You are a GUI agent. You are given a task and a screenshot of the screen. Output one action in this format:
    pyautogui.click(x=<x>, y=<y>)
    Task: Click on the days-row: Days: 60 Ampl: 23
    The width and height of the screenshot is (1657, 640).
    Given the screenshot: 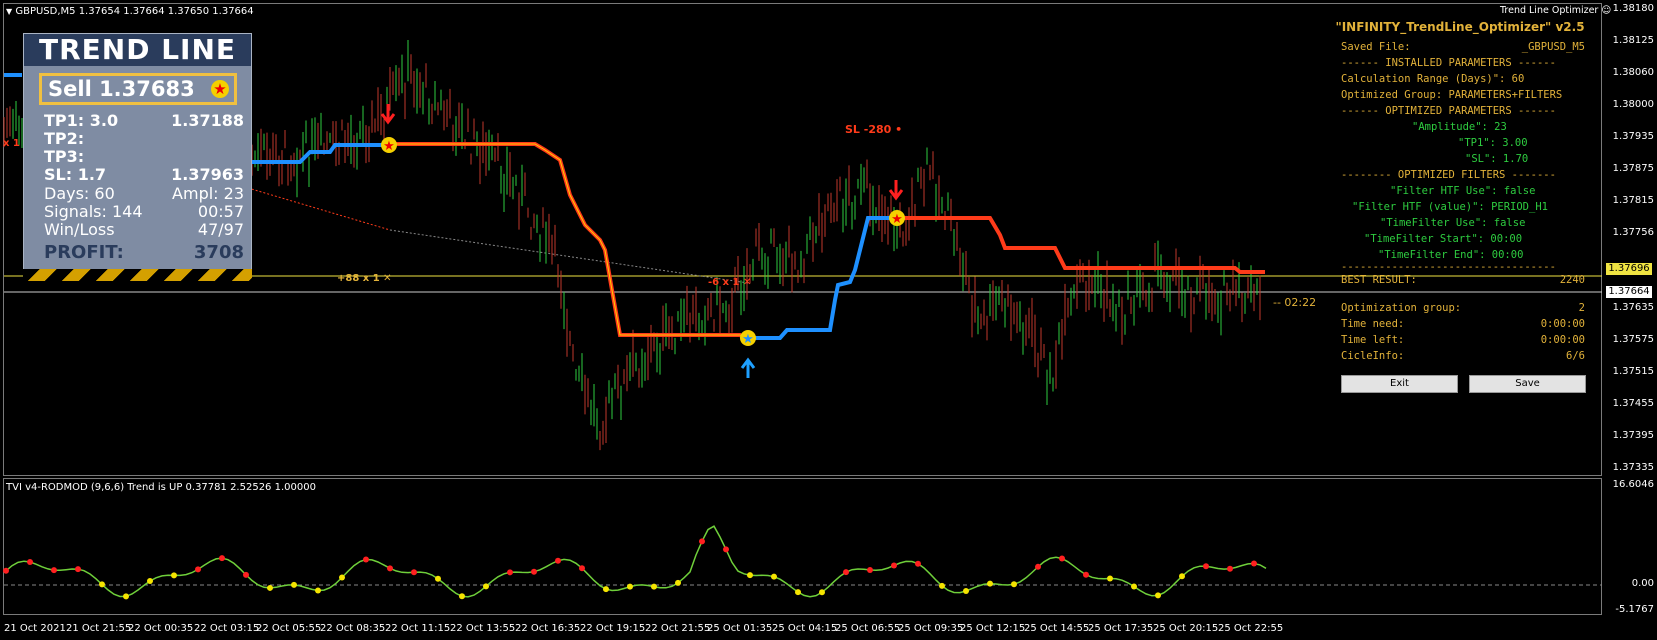 What is the action you would take?
    pyautogui.click(x=144, y=193)
    